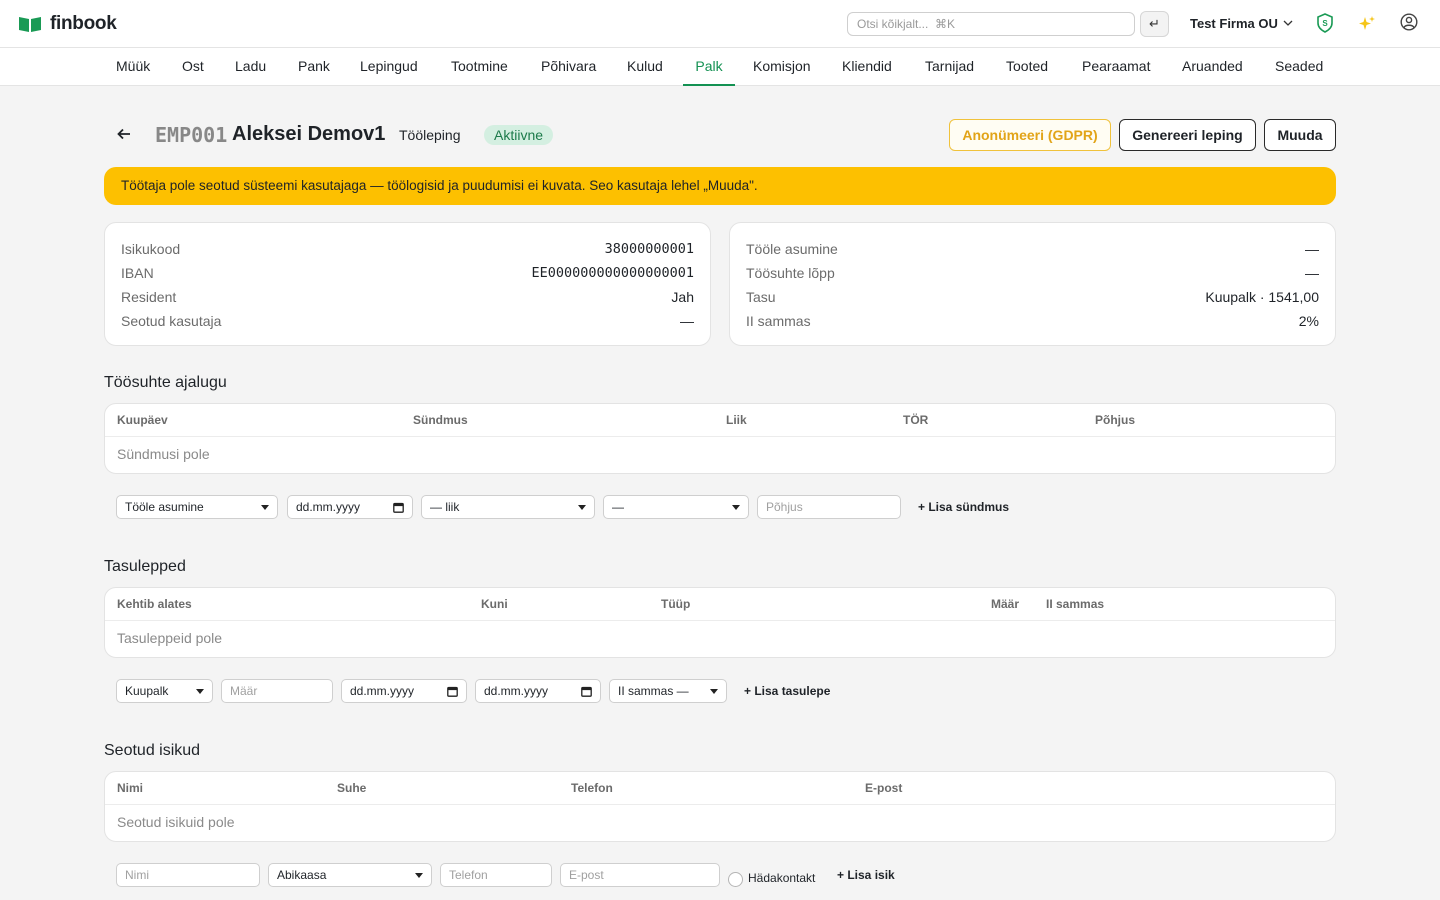  Describe the element at coordinates (1409, 22) in the screenshot. I see `user-circle-icon` at that location.